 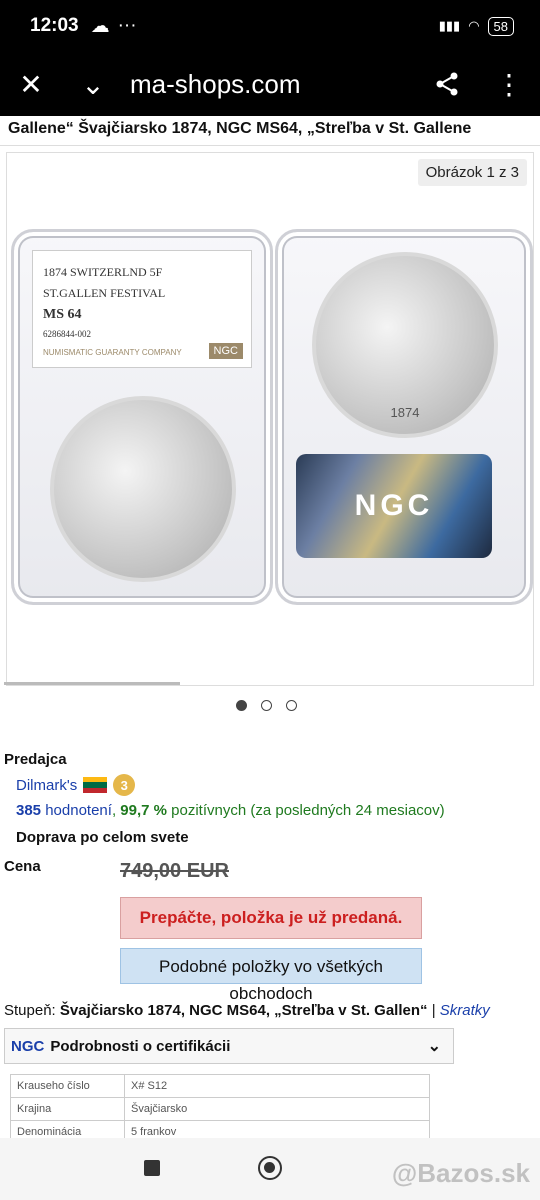 I want to click on label-company: NUMISMATIC GUARANTY COMPANY, so click(x=112, y=352).